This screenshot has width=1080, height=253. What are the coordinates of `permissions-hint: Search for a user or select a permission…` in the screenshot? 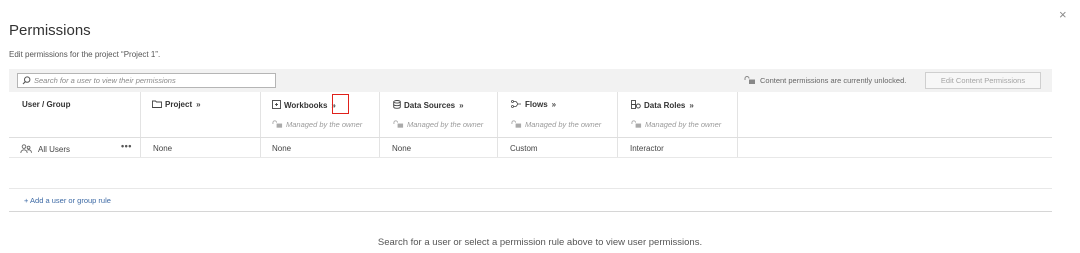 It's located at (540, 242).